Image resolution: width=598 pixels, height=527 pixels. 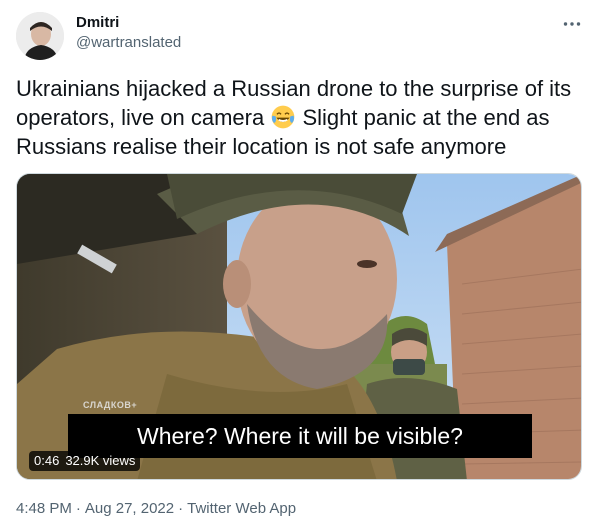 I want to click on video-duration: 0:46, so click(x=47, y=460).